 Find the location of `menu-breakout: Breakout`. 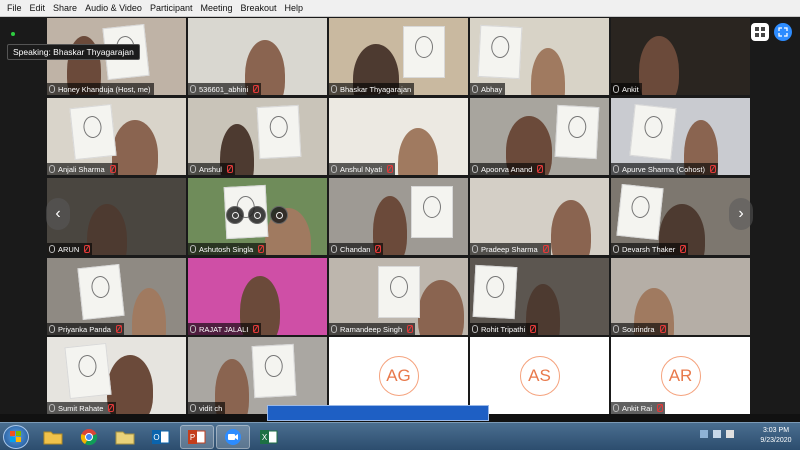

menu-breakout: Breakout is located at coordinates (259, 8).